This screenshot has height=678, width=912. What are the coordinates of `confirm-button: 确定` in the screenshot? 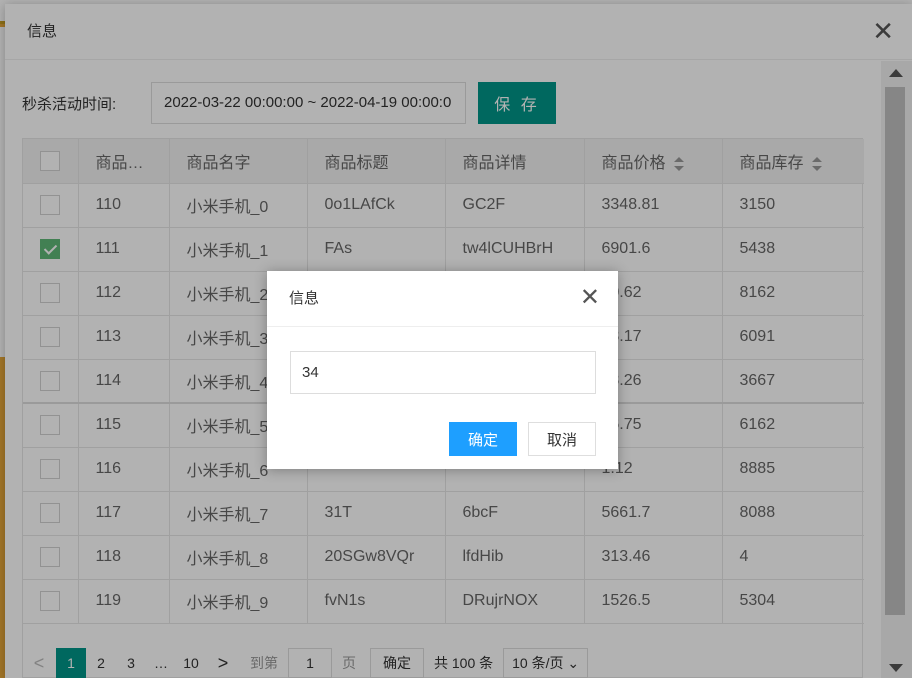 It's located at (483, 439).